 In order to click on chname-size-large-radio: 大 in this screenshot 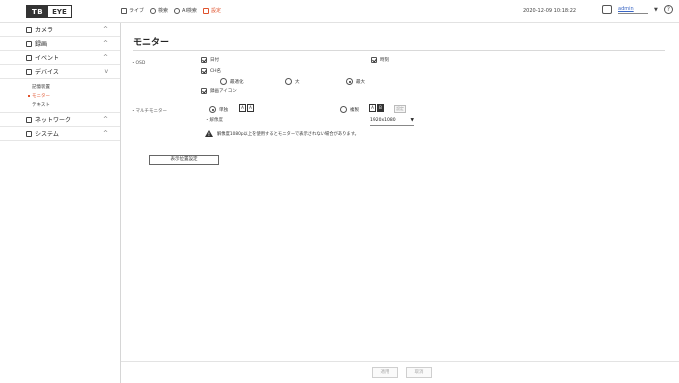, I will do `click(292, 81)`.